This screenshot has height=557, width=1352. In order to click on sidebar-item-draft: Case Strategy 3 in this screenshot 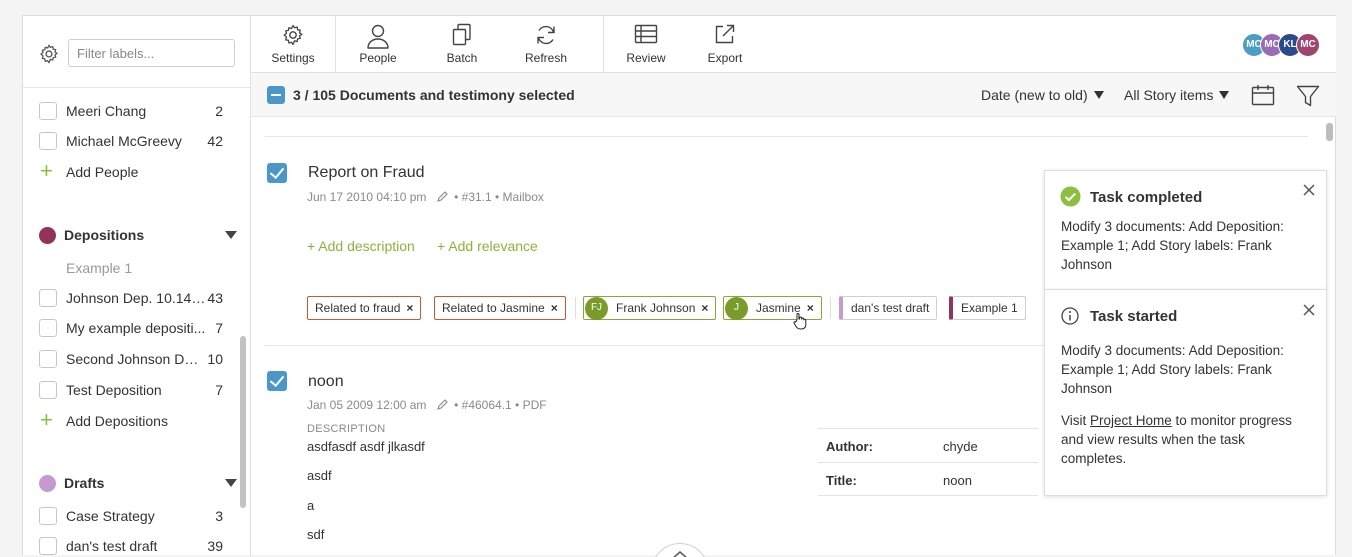, I will do `click(130, 517)`.